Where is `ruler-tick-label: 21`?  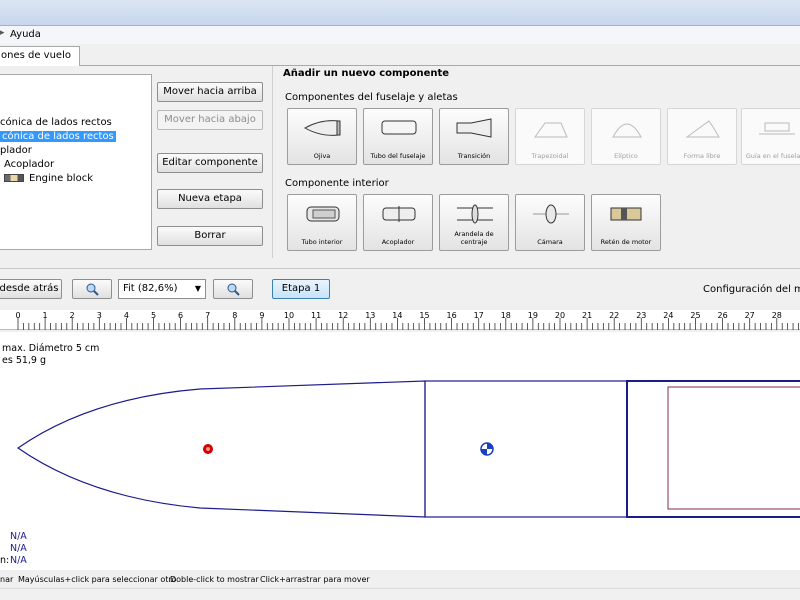
ruler-tick-label: 21 is located at coordinates (587, 315).